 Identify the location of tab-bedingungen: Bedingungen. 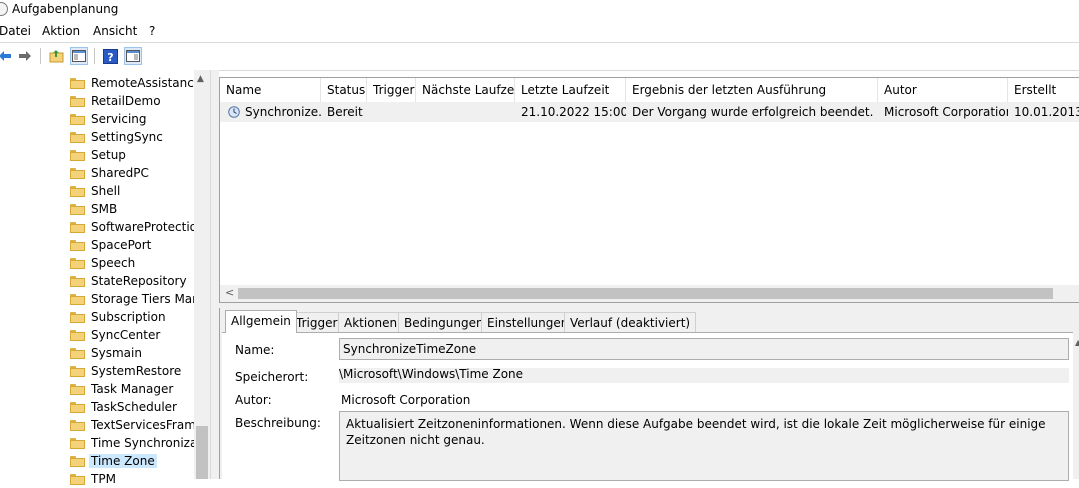
(444, 322).